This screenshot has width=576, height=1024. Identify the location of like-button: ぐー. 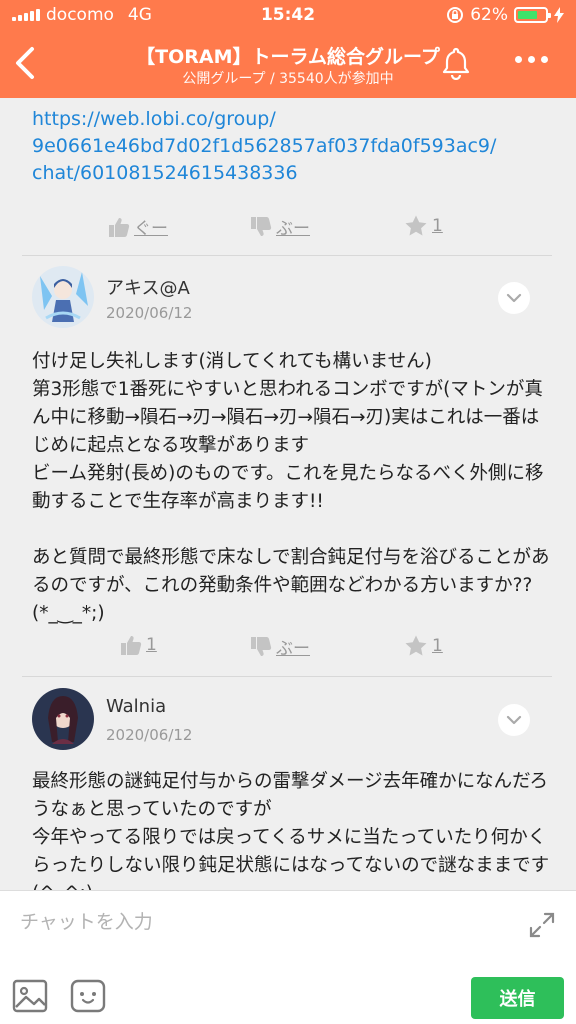
(138, 226).